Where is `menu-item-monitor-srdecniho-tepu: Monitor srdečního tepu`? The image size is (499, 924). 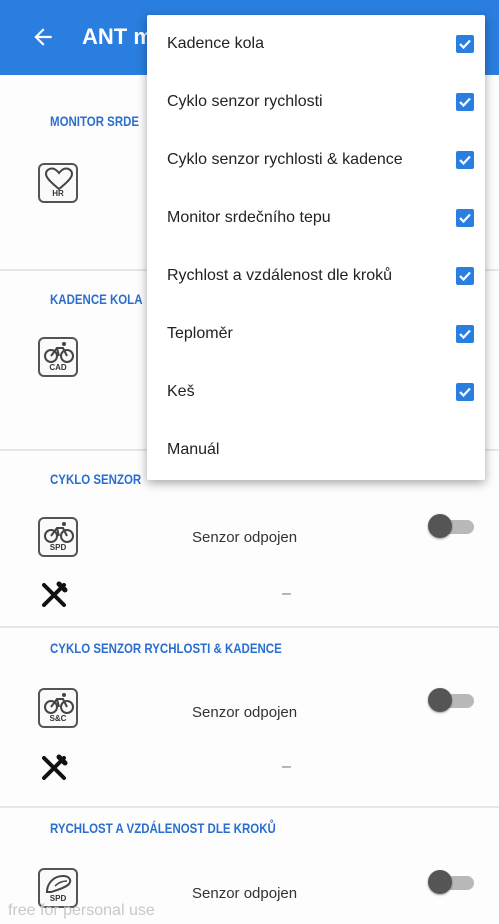
menu-item-monitor-srdecniho-tepu: Monitor srdečního tepu is located at coordinates (316, 218).